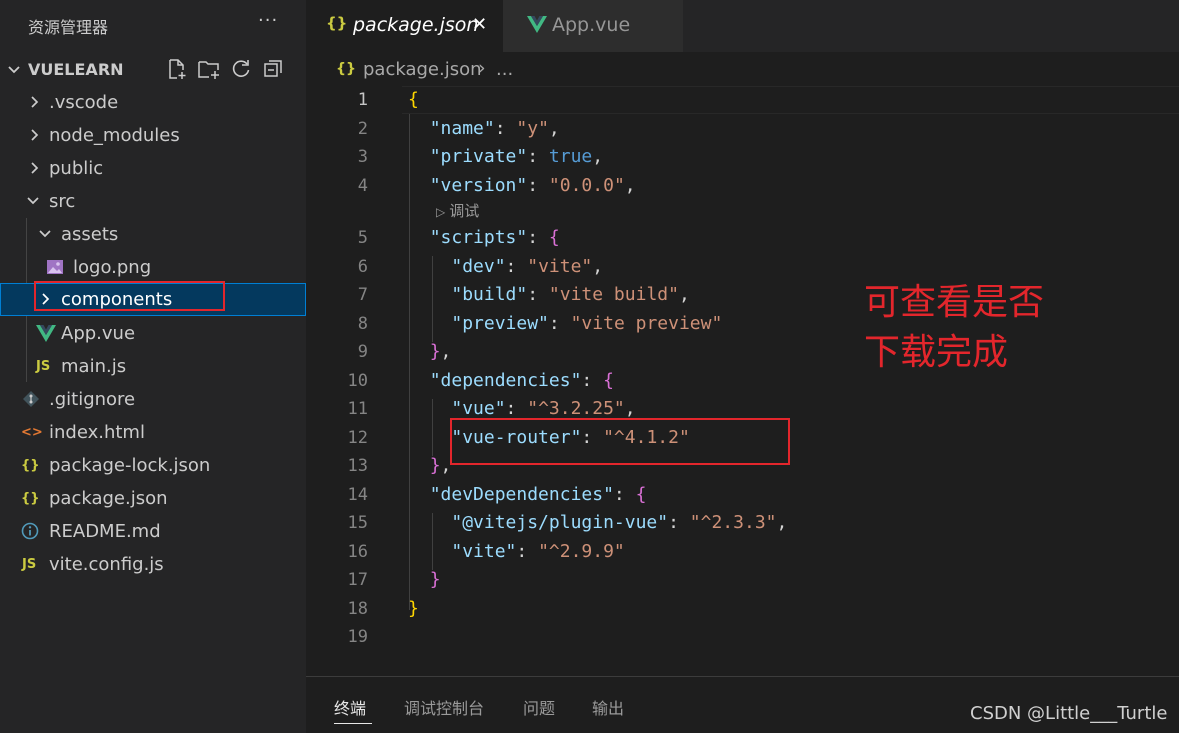 Image resolution: width=1179 pixels, height=733 pixels. What do you see at coordinates (29, 564) in the screenshot?
I see `js-icon: JS` at bounding box center [29, 564].